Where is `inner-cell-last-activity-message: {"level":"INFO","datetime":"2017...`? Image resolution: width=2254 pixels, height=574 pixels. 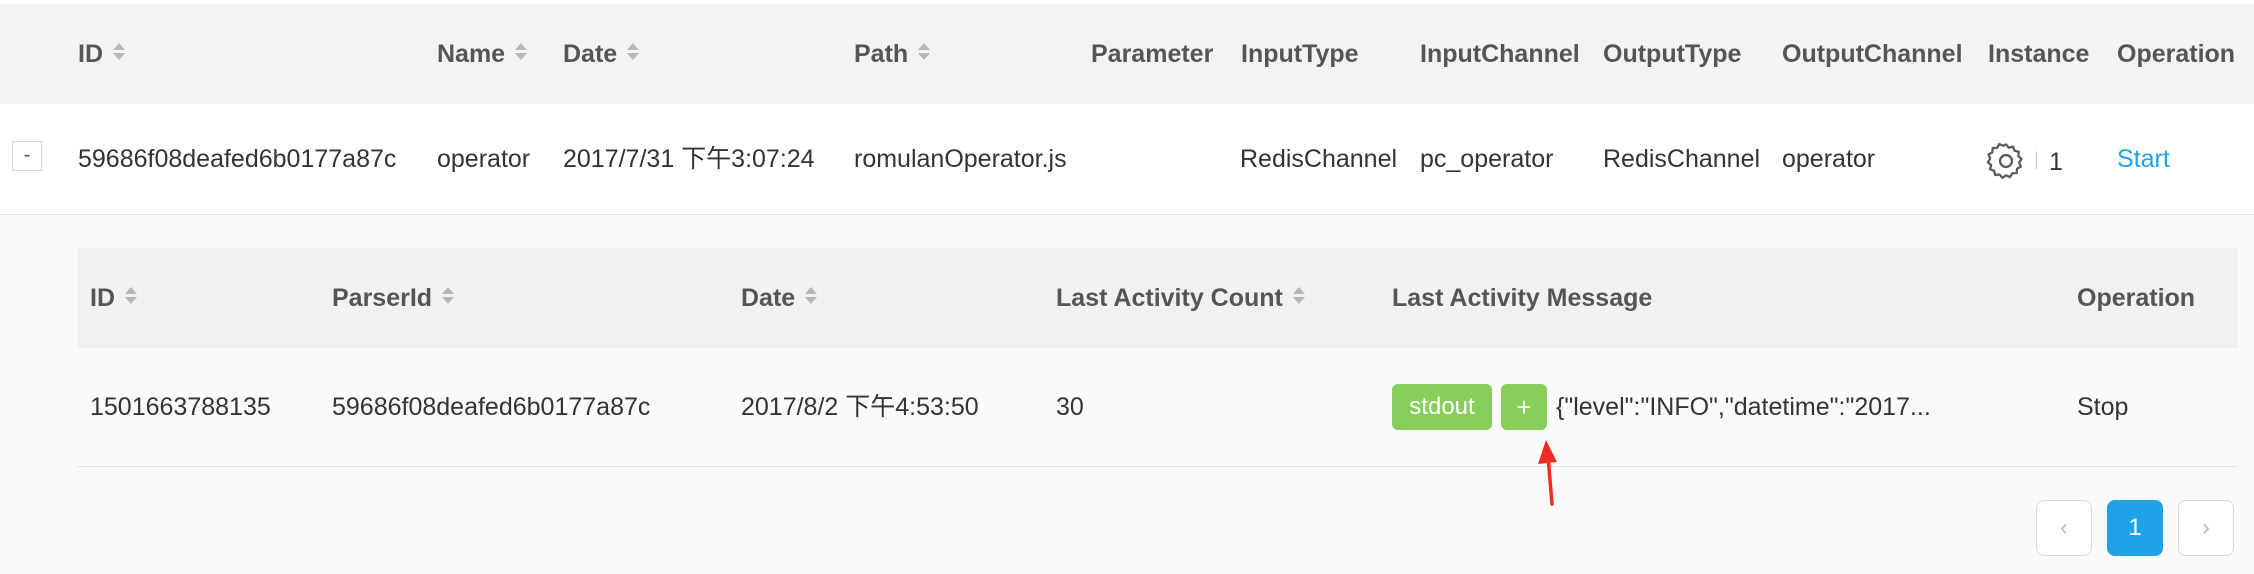 inner-cell-last-activity-message: {"level":"INFO","datetime":"2017... is located at coordinates (1743, 407).